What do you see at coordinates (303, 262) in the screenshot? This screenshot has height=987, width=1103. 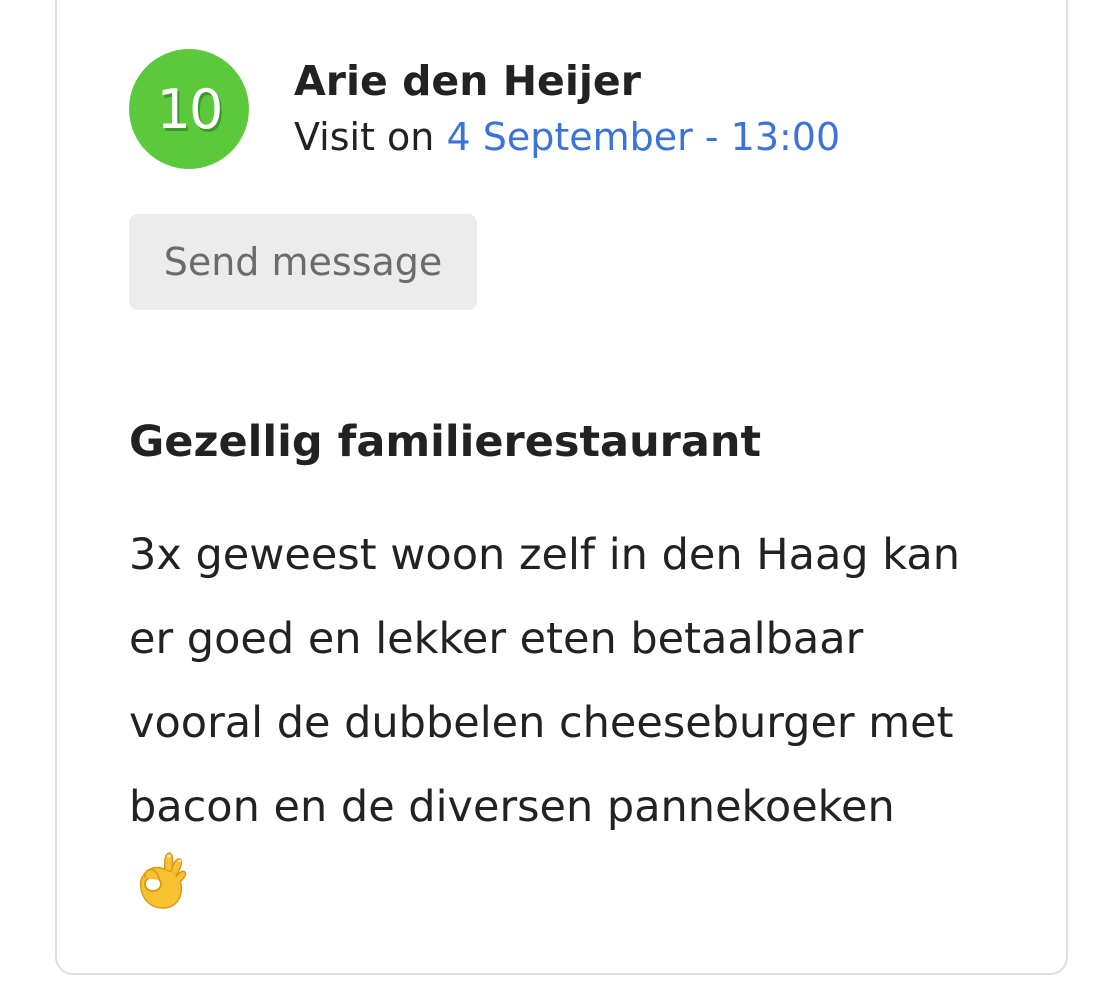 I see `send-message-button: Send message` at bounding box center [303, 262].